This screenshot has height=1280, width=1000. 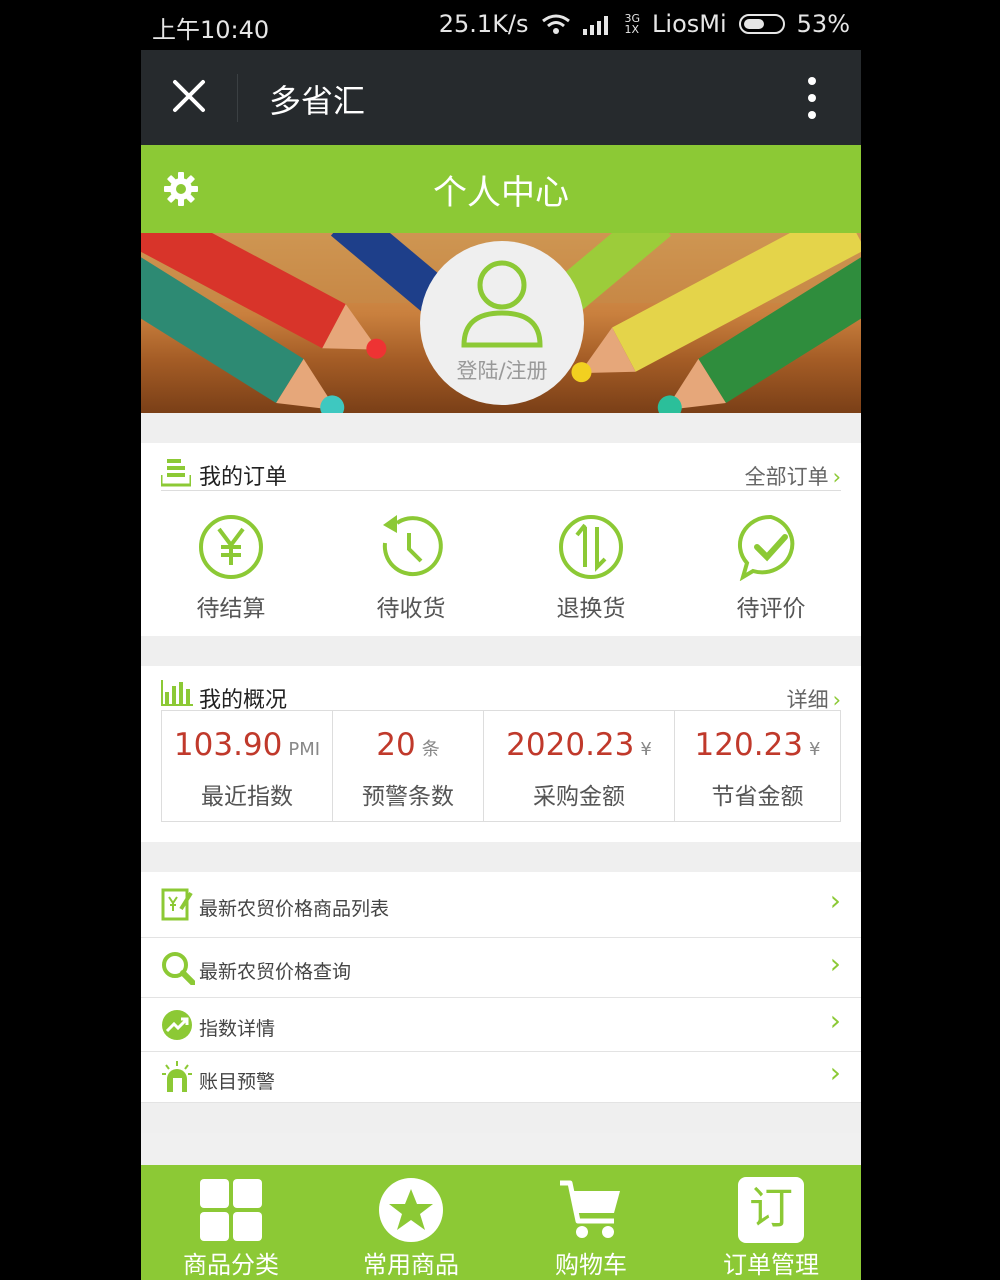 I want to click on status-speed: 25.1K/s, so click(x=483, y=24).